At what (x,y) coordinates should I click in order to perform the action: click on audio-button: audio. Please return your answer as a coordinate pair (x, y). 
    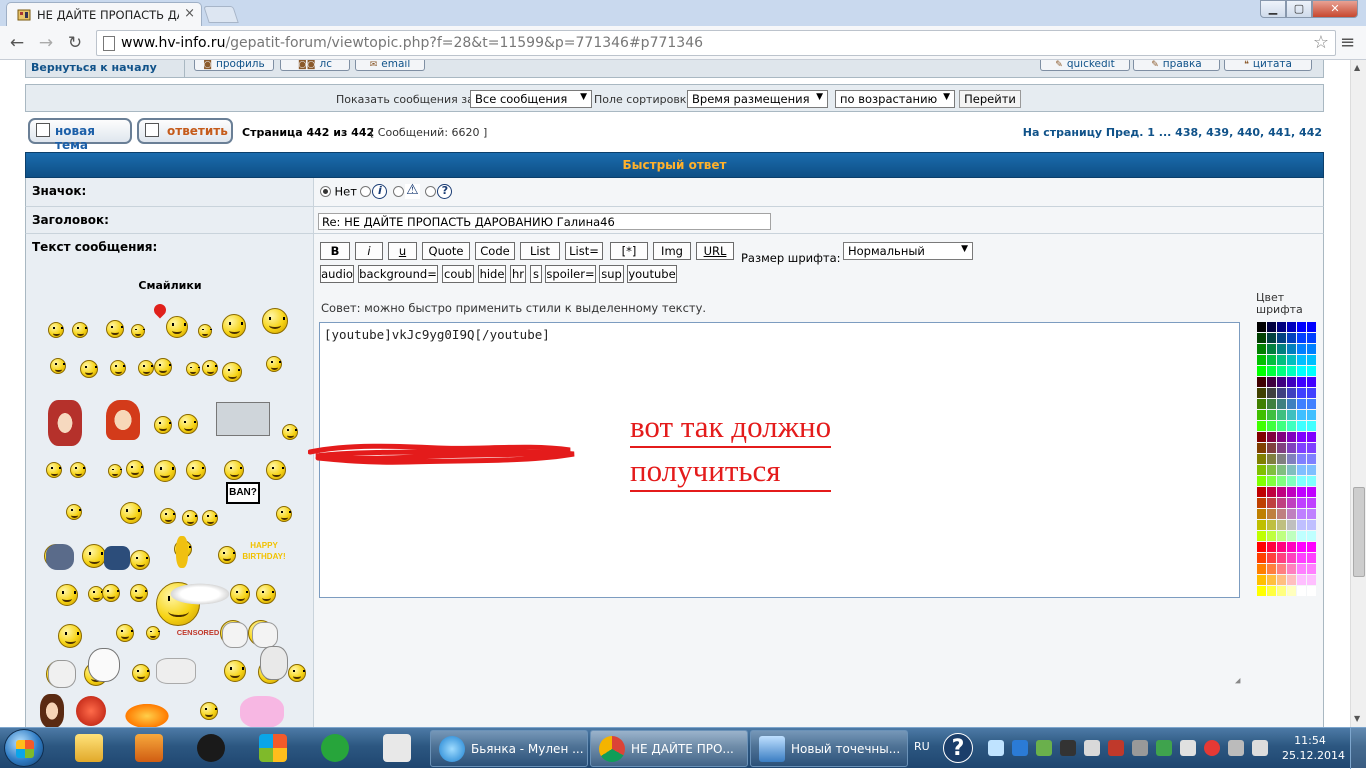
    Looking at the image, I should click on (337, 274).